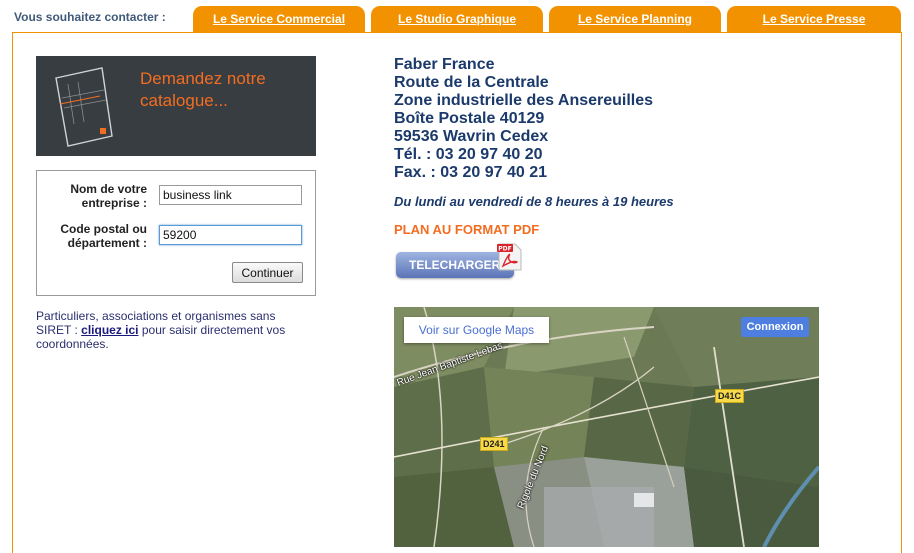 Image resolution: width=914 pixels, height=553 pixels. I want to click on company-input, so click(230, 195).